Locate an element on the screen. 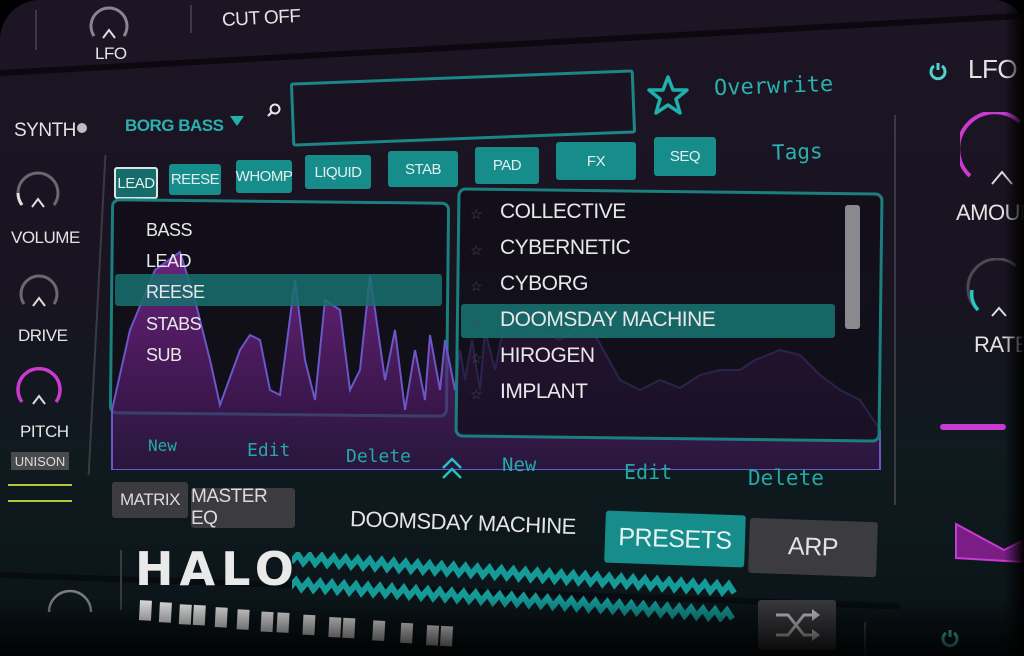  tag-seq: SEQ is located at coordinates (685, 156).